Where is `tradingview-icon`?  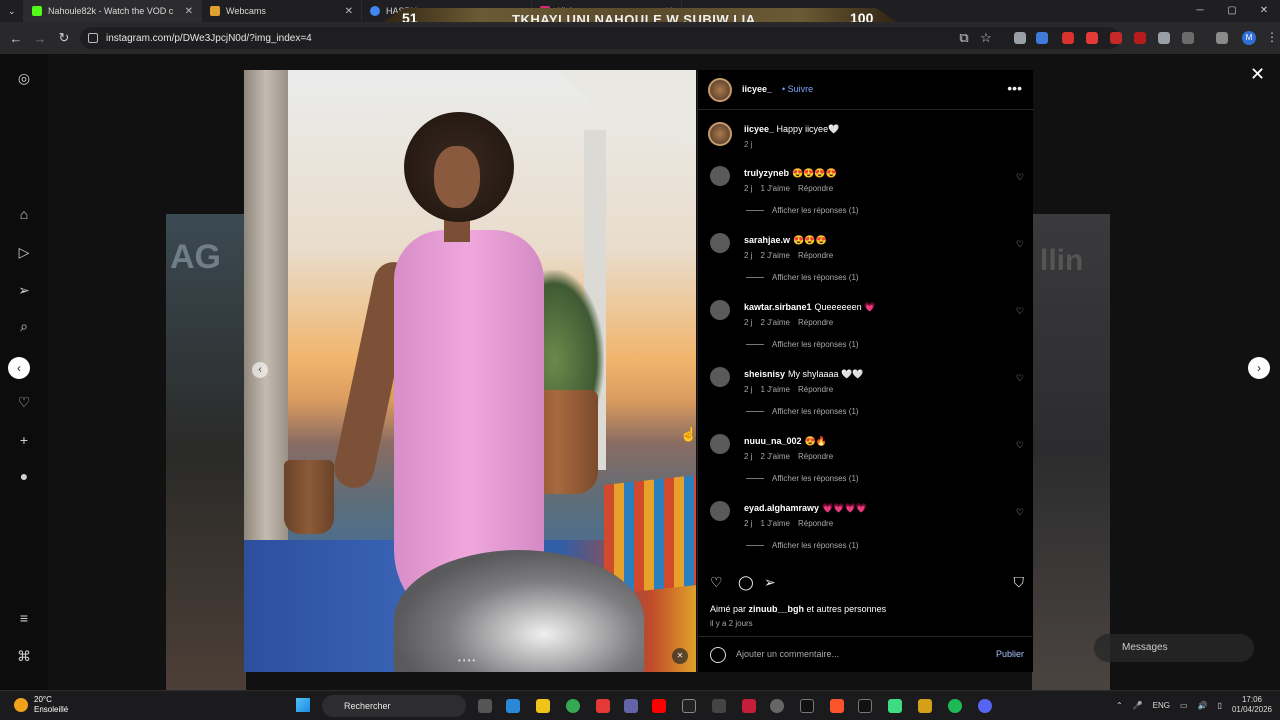 tradingview-icon is located at coordinates (865, 706).